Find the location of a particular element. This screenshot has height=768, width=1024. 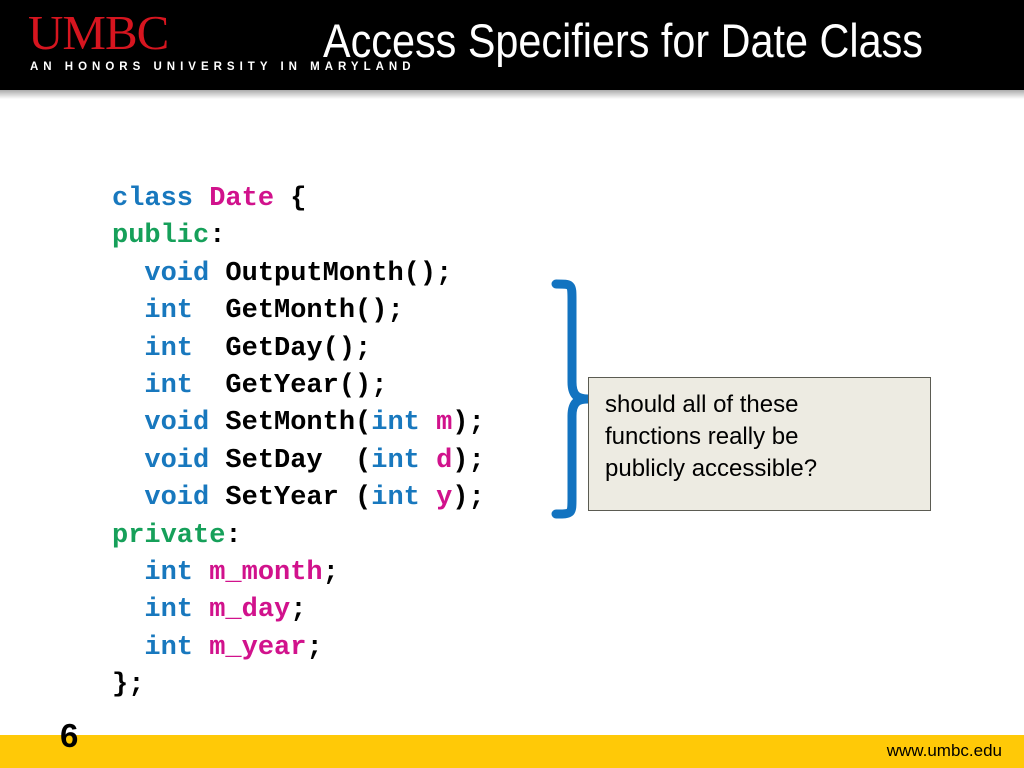

code-token: OutputMonth(); is located at coordinates (331, 273).